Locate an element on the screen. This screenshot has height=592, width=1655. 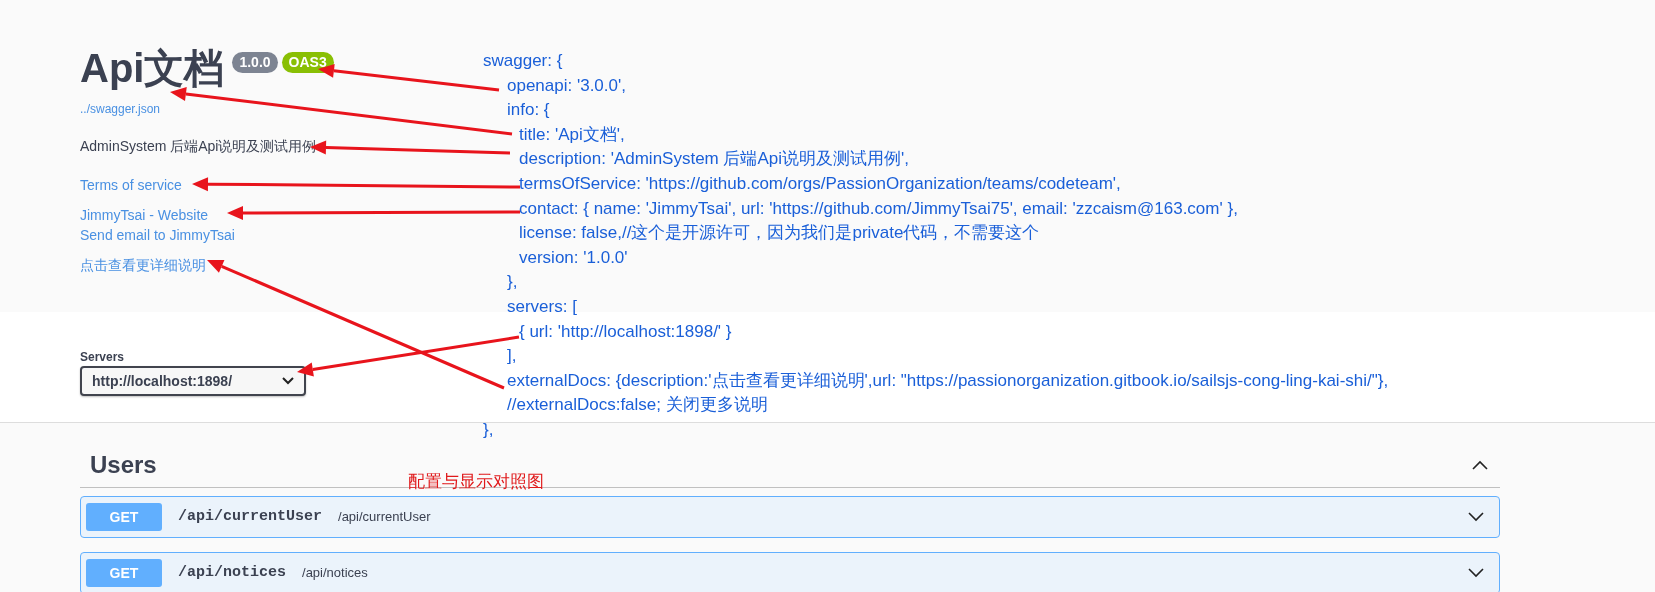
code-line: version: '1.0.0' is located at coordinates (573, 257).